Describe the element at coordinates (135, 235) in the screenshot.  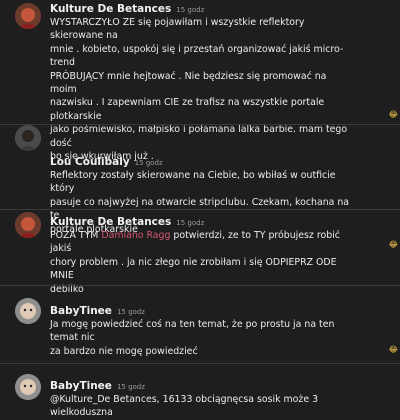
I see `user-mention-link: Damiano Ragg` at that location.